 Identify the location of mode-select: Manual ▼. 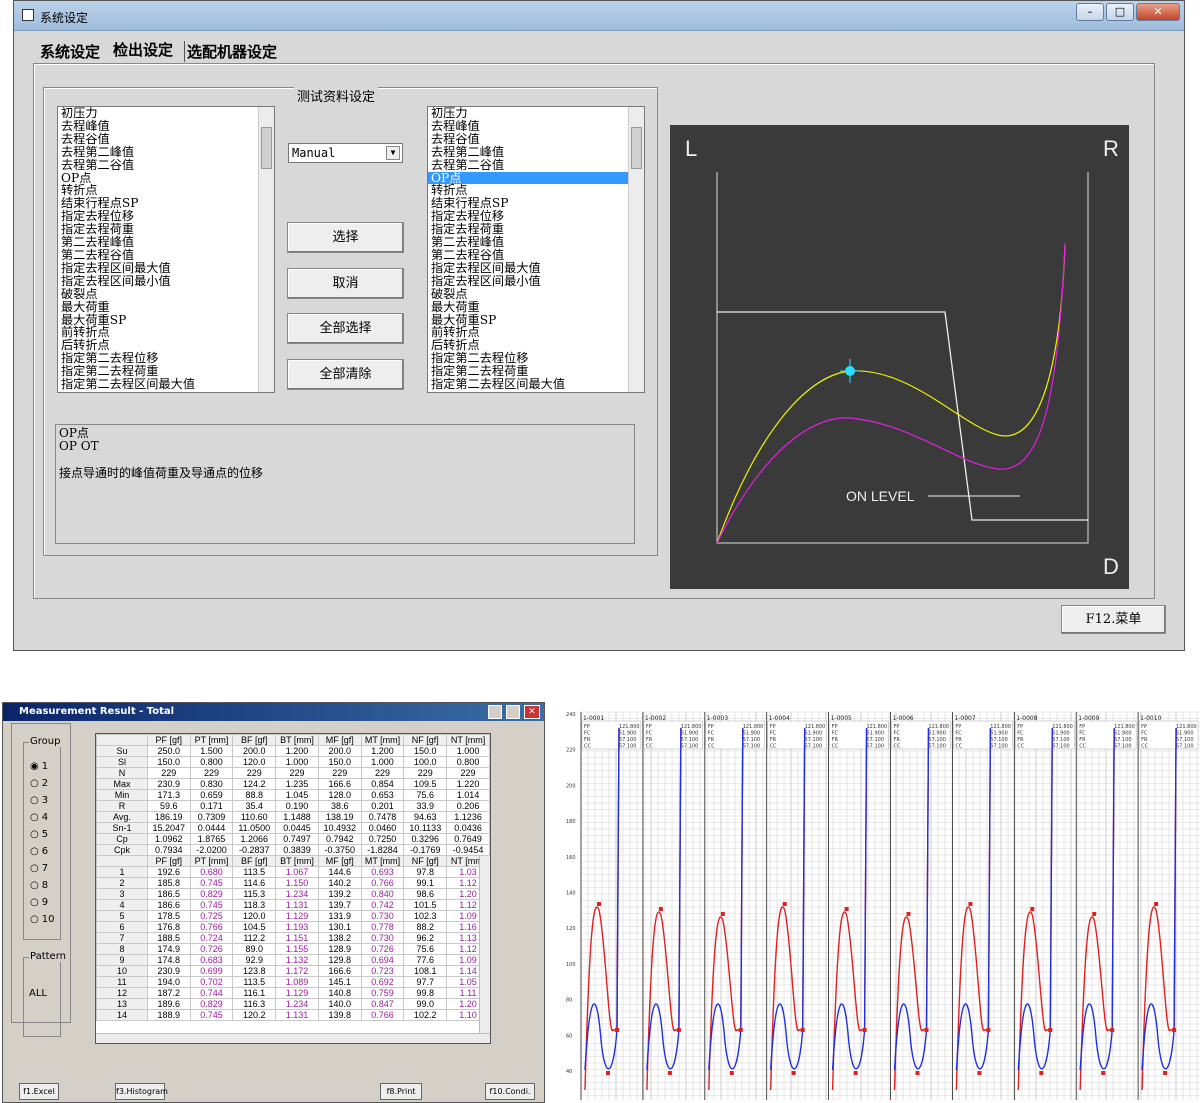
(345, 153).